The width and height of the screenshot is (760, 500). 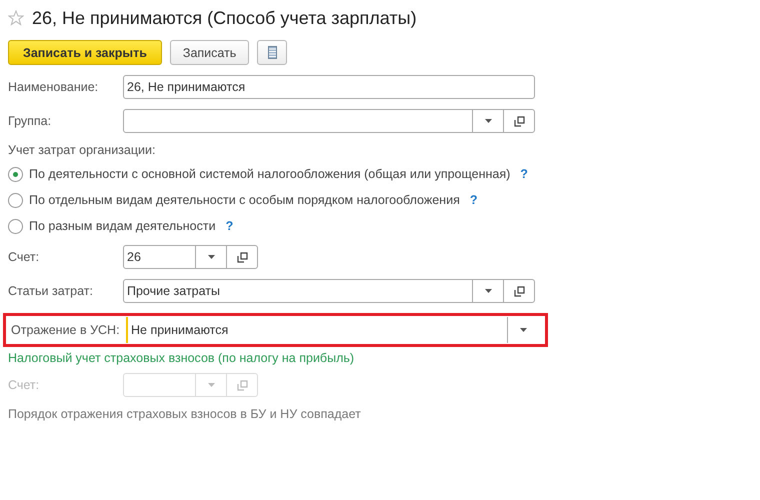 I want to click on input-field: Прочие затраты, so click(x=329, y=291).